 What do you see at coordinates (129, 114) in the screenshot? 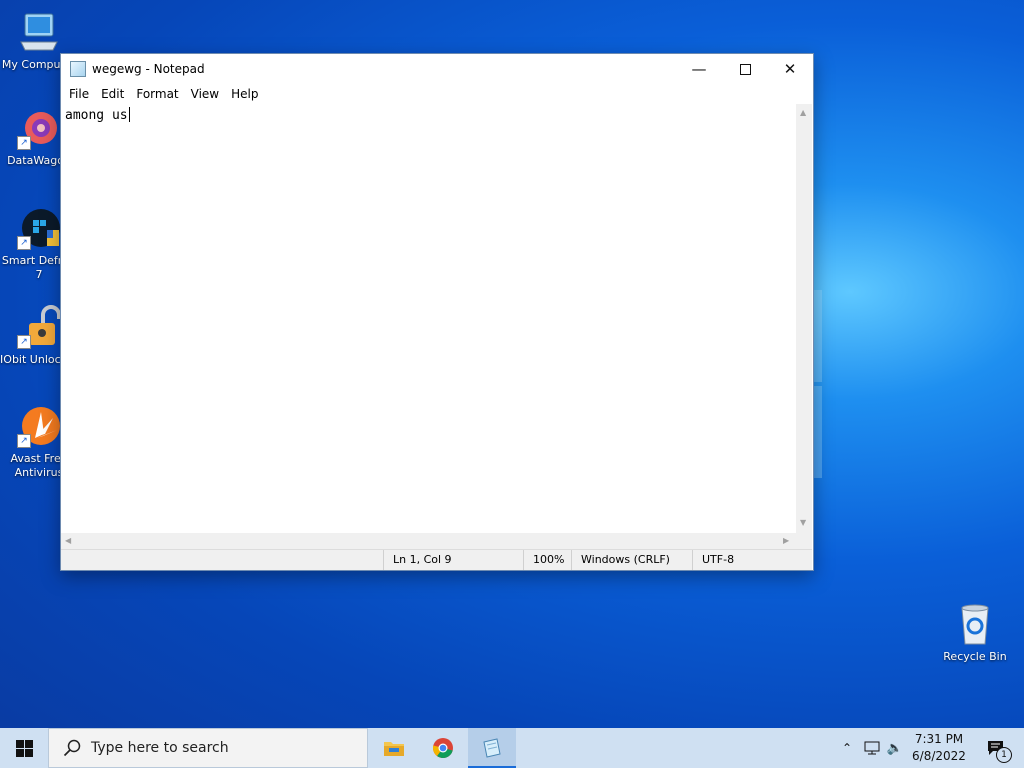
I see `text-caret` at bounding box center [129, 114].